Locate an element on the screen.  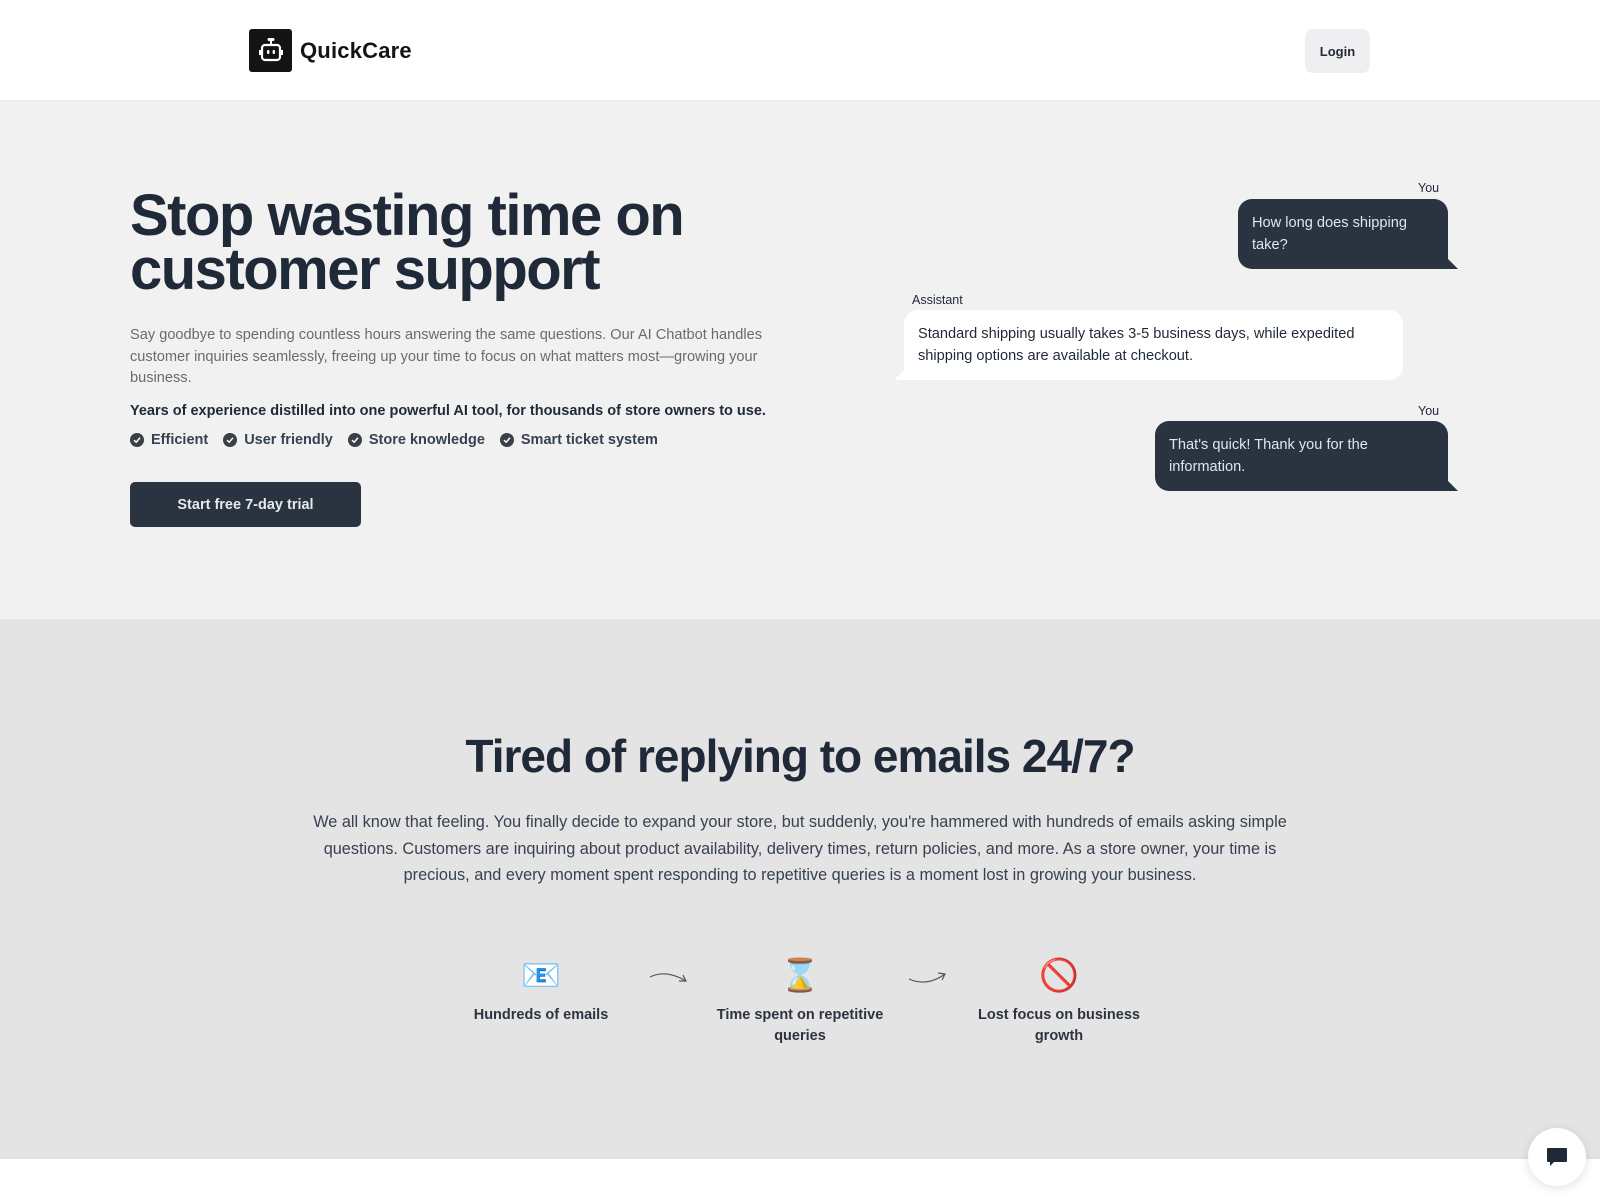
email-icon: 📧 is located at coordinates (541, 975).